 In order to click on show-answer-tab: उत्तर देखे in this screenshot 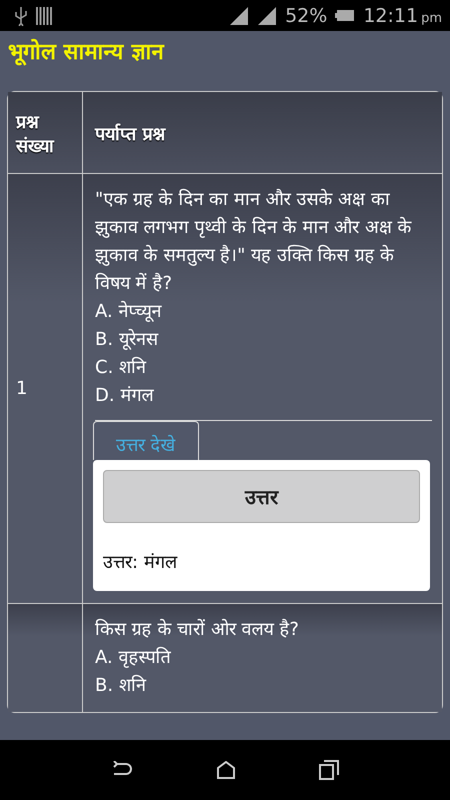, I will do `click(146, 440)`.